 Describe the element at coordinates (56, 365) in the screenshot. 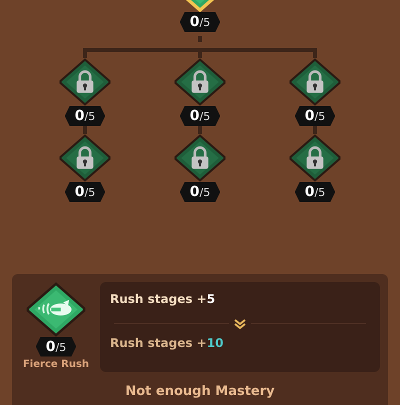

I see `skill-name: Fierce Rush` at that location.